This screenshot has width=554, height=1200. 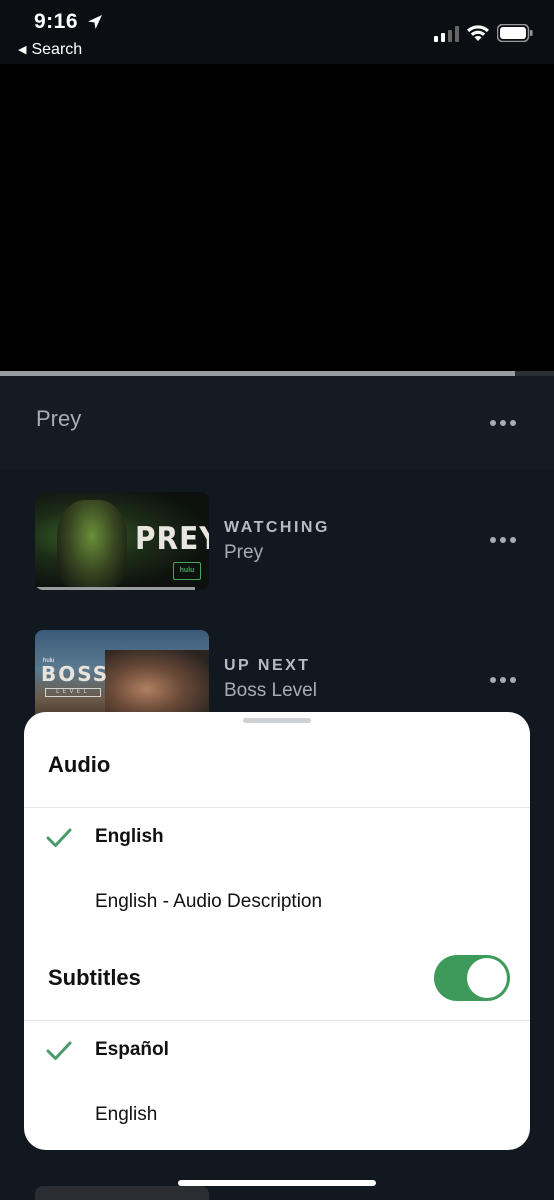 I want to click on thumbnail-progress-bar, so click(x=115, y=588).